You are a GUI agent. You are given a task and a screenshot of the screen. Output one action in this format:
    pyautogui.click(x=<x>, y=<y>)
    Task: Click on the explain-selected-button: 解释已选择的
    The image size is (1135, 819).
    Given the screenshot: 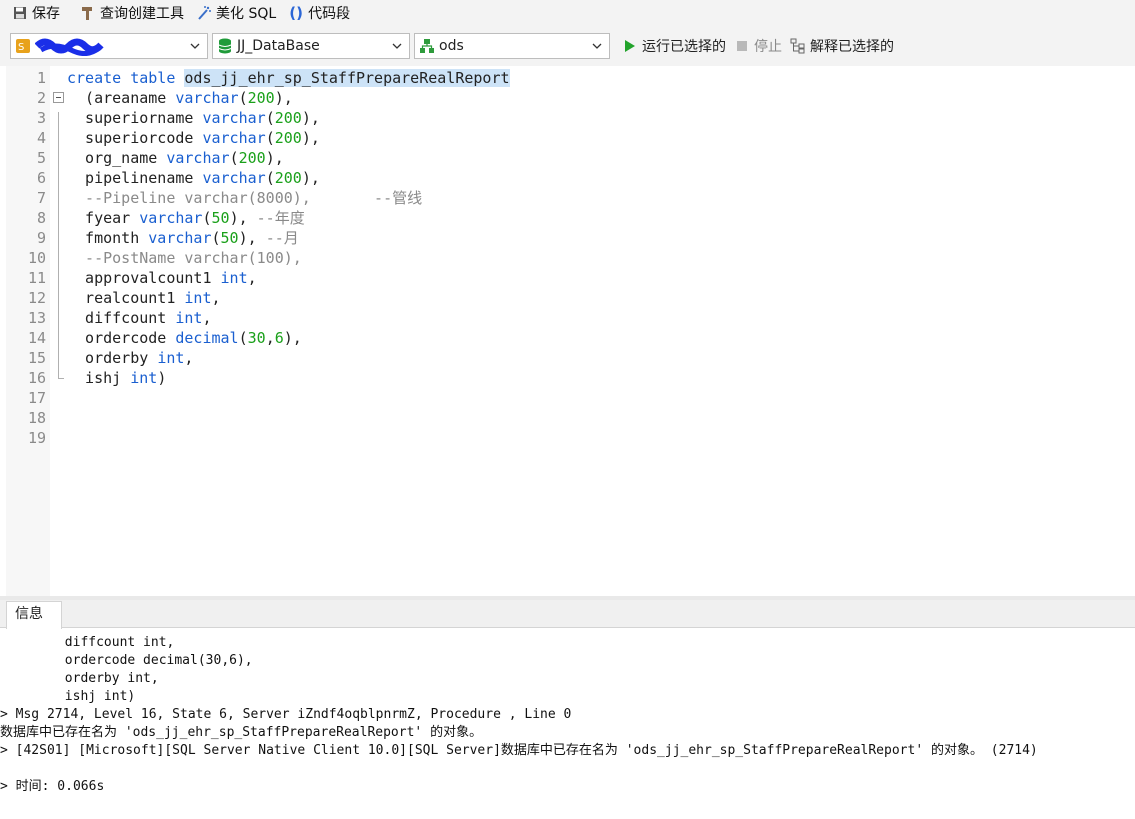 What is the action you would take?
    pyautogui.click(x=842, y=46)
    